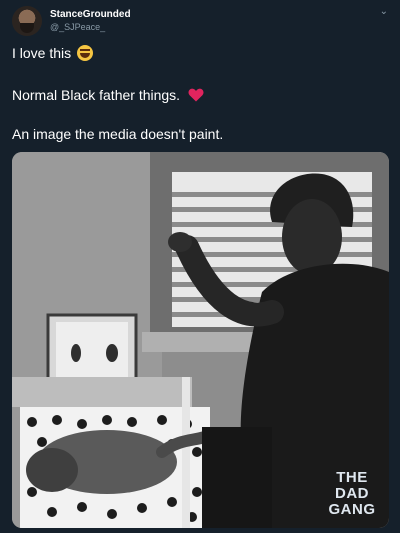 The image size is (400, 533). Describe the element at coordinates (85, 53) in the screenshot. I see `face-with-tears-of-joy-icon` at that location.